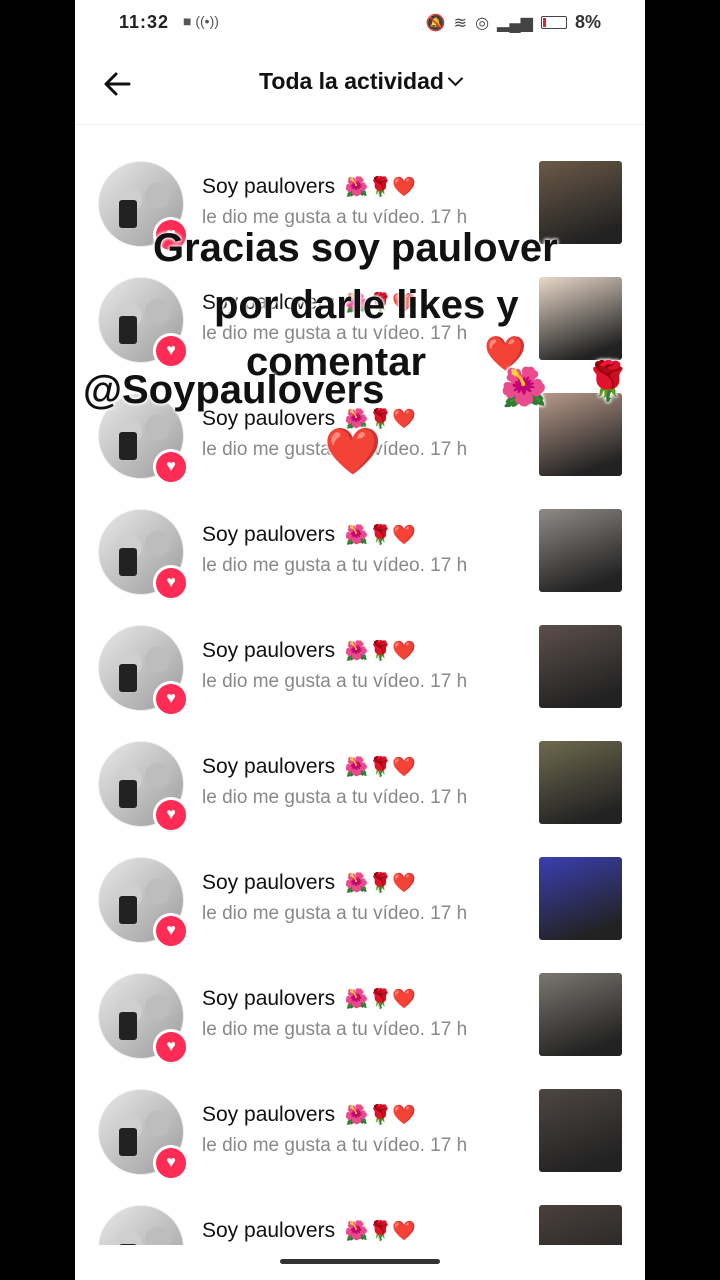  What do you see at coordinates (587, 22) in the screenshot?
I see `battery-percent: 8%` at bounding box center [587, 22].